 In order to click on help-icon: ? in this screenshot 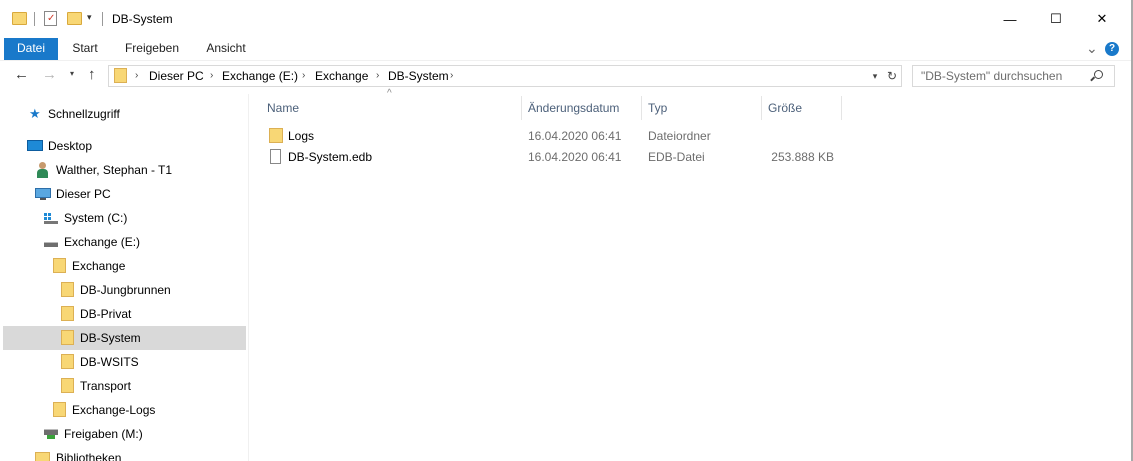, I will do `click(1112, 49)`.